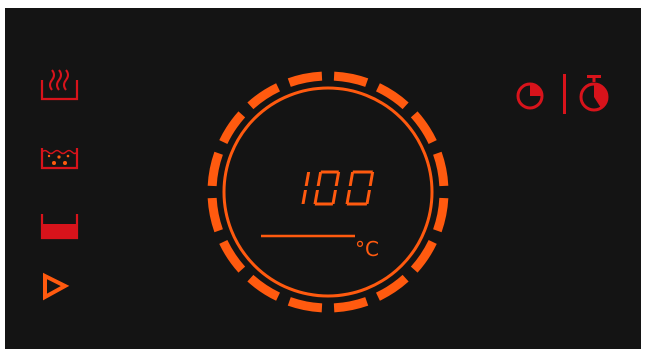 The image size is (646, 356). I want to click on steam-mode-icon, so click(59, 85).